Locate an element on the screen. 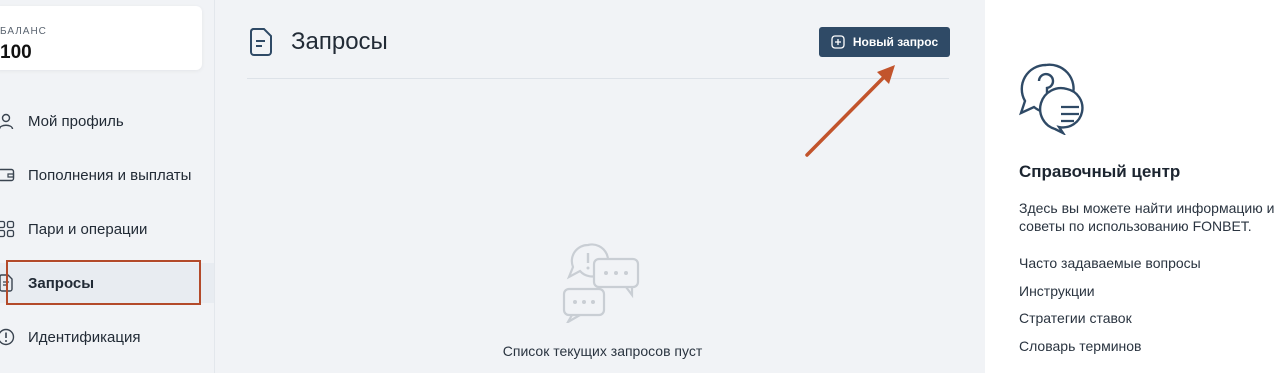 This screenshot has width=1280, height=373. alert-circle-icon is located at coordinates (8, 337).